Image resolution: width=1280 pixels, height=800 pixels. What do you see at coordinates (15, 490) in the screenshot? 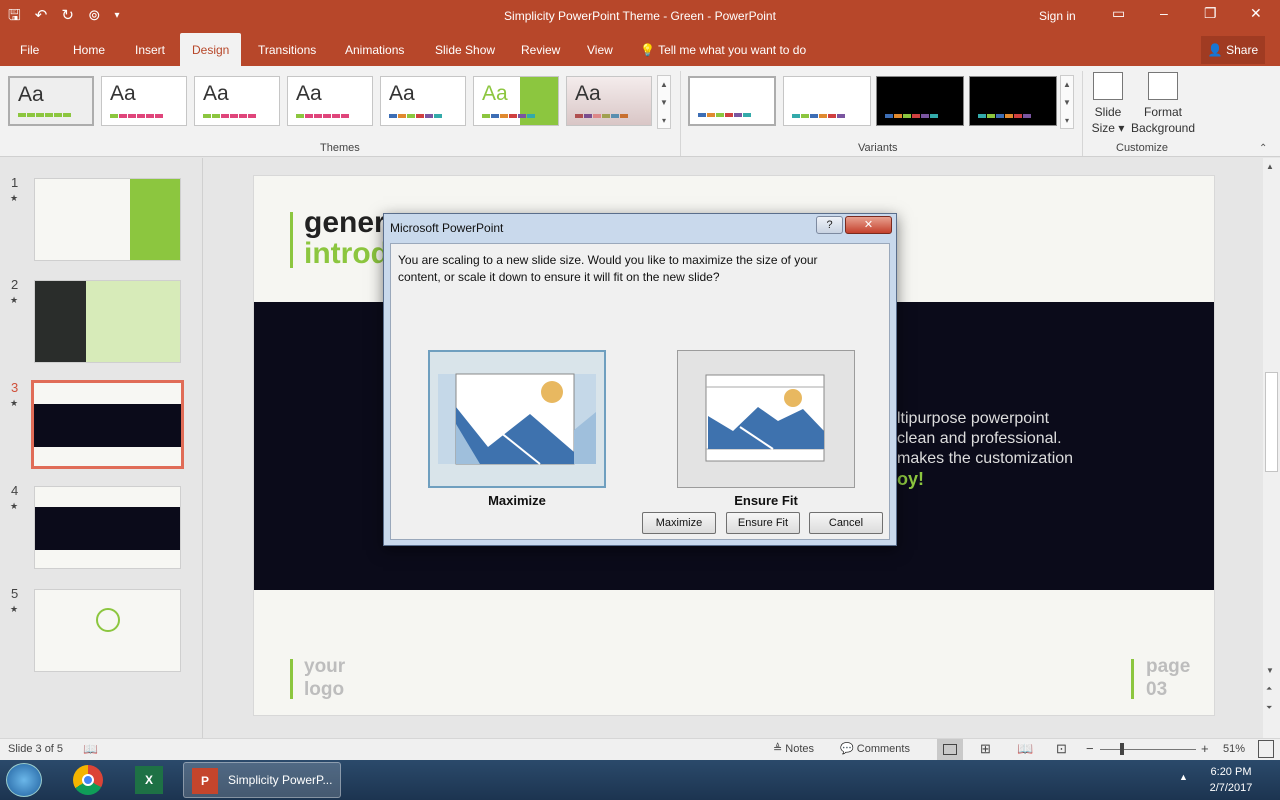
I see `slide-number: 4` at bounding box center [15, 490].